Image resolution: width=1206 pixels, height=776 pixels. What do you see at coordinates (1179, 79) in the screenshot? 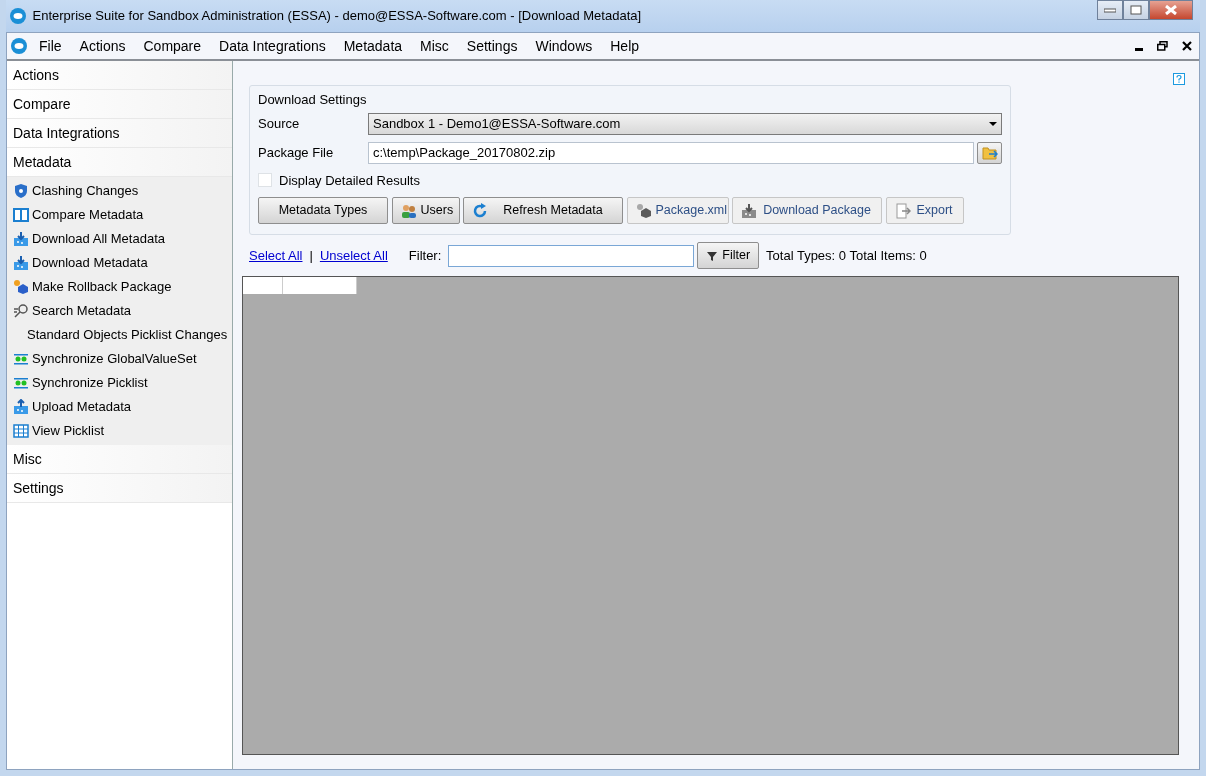
I see `help-icon` at bounding box center [1179, 79].